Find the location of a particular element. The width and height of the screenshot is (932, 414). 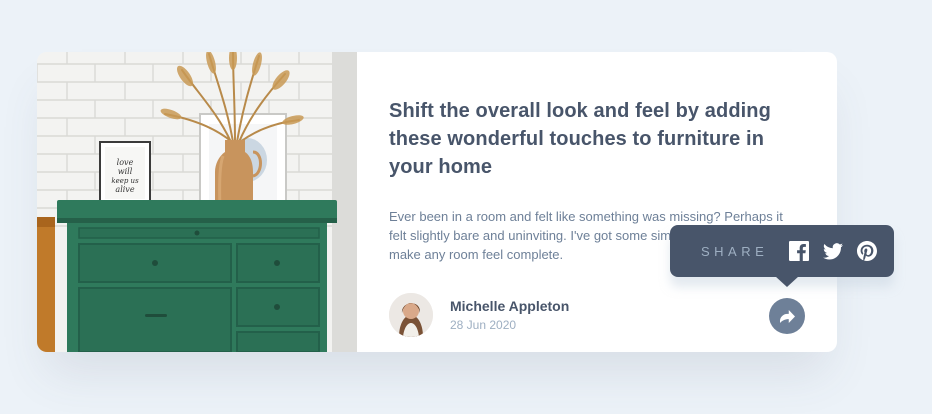

publish-date: 28 Jun 2020 is located at coordinates (483, 325).